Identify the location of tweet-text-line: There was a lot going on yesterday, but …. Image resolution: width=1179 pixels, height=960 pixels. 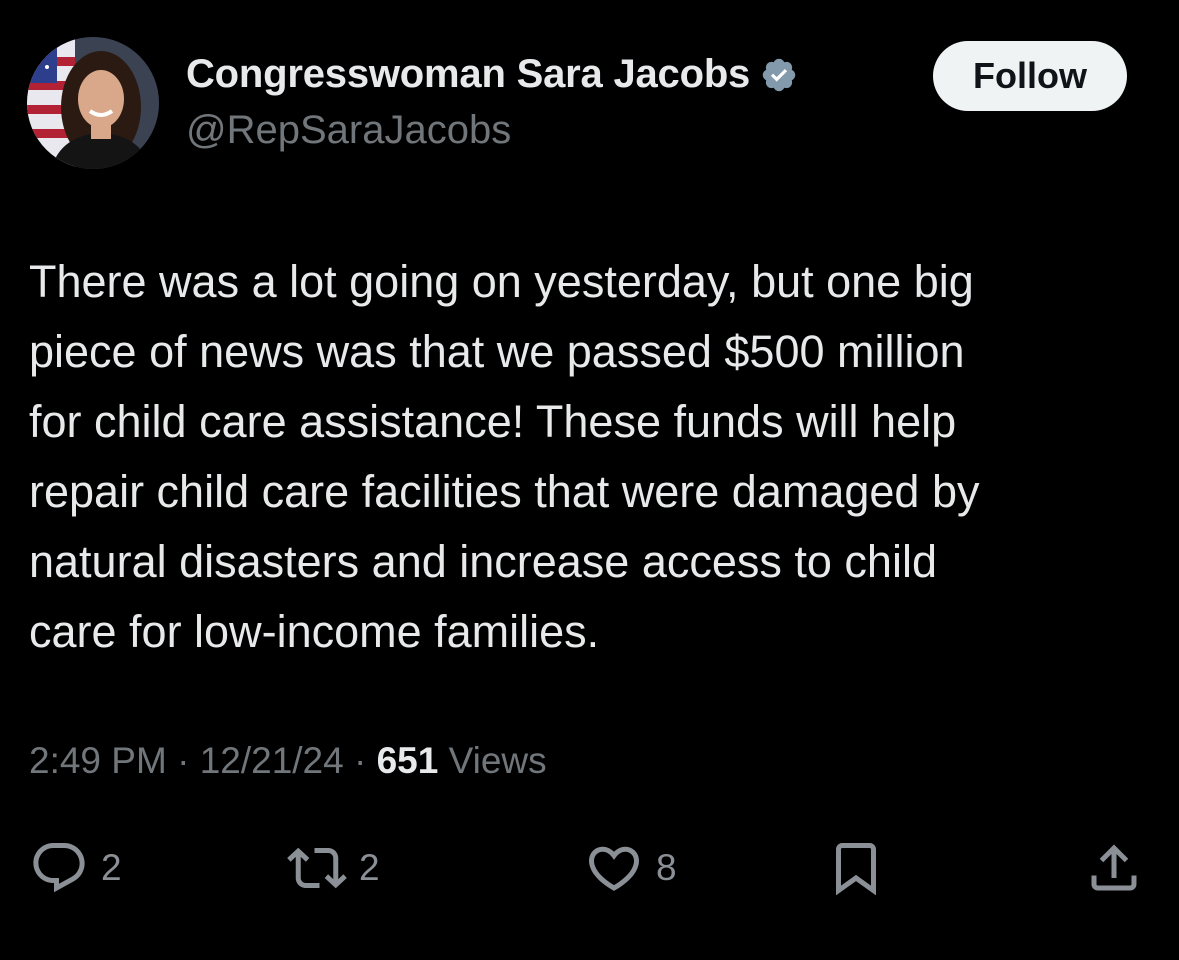
(501, 281).